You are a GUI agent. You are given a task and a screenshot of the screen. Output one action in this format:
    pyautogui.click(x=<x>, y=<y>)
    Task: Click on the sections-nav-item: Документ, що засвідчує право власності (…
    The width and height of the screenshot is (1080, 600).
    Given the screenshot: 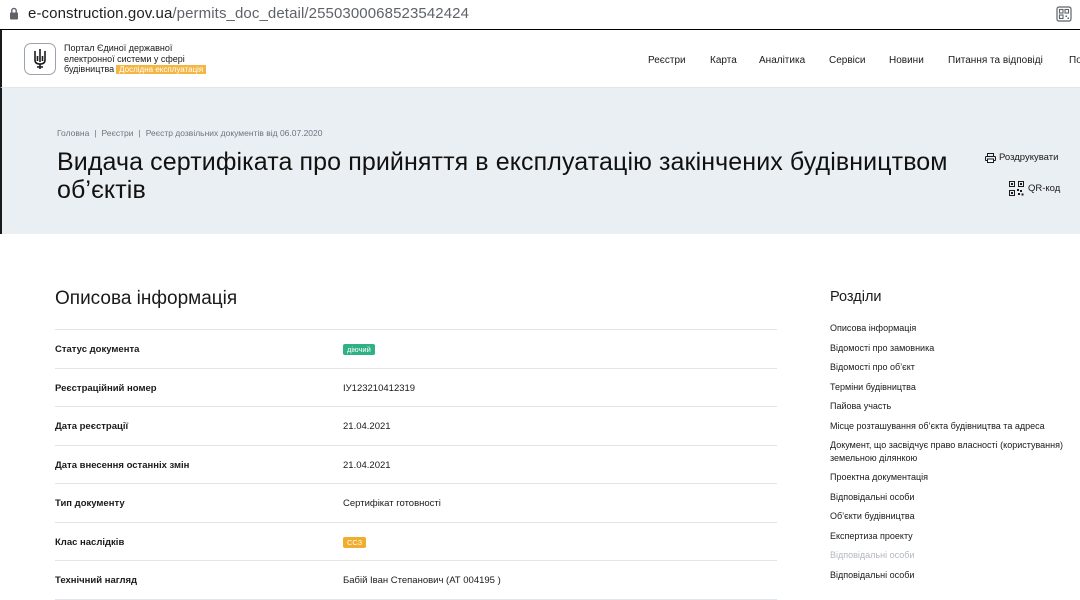 What is the action you would take?
    pyautogui.click(x=952, y=451)
    